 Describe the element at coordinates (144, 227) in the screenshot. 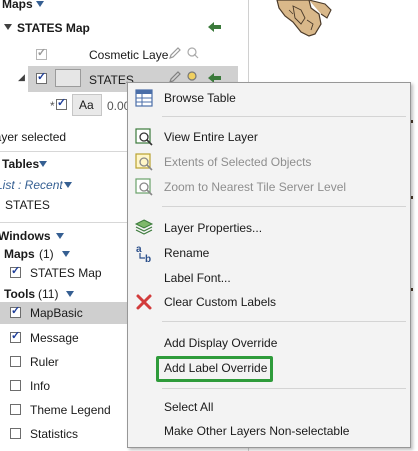

I see `layer-properties-icon` at that location.